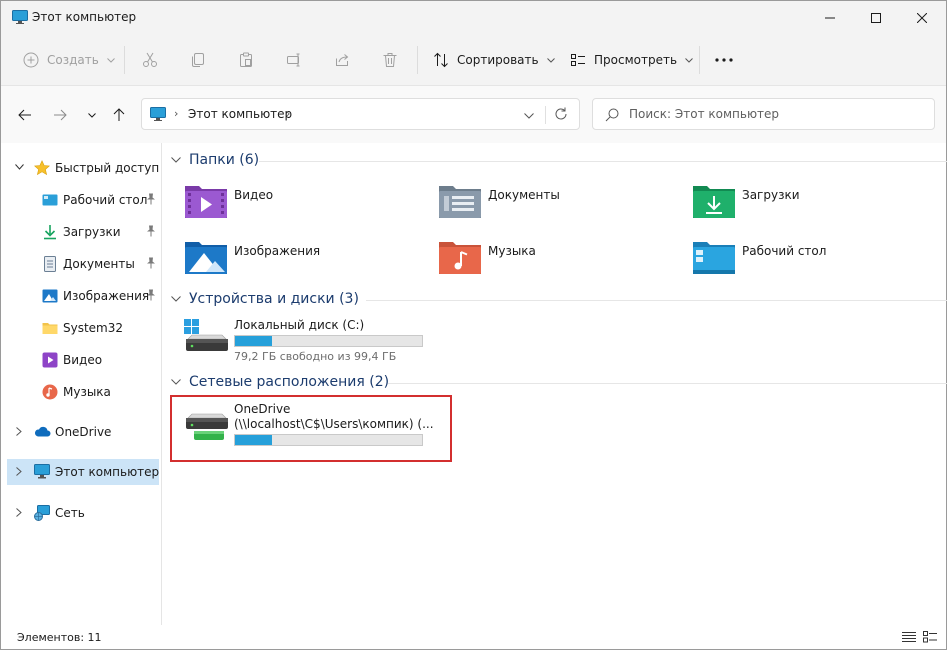 The height and width of the screenshot is (650, 947). I want to click on sidebar-item-label: Сеть, so click(70, 513).